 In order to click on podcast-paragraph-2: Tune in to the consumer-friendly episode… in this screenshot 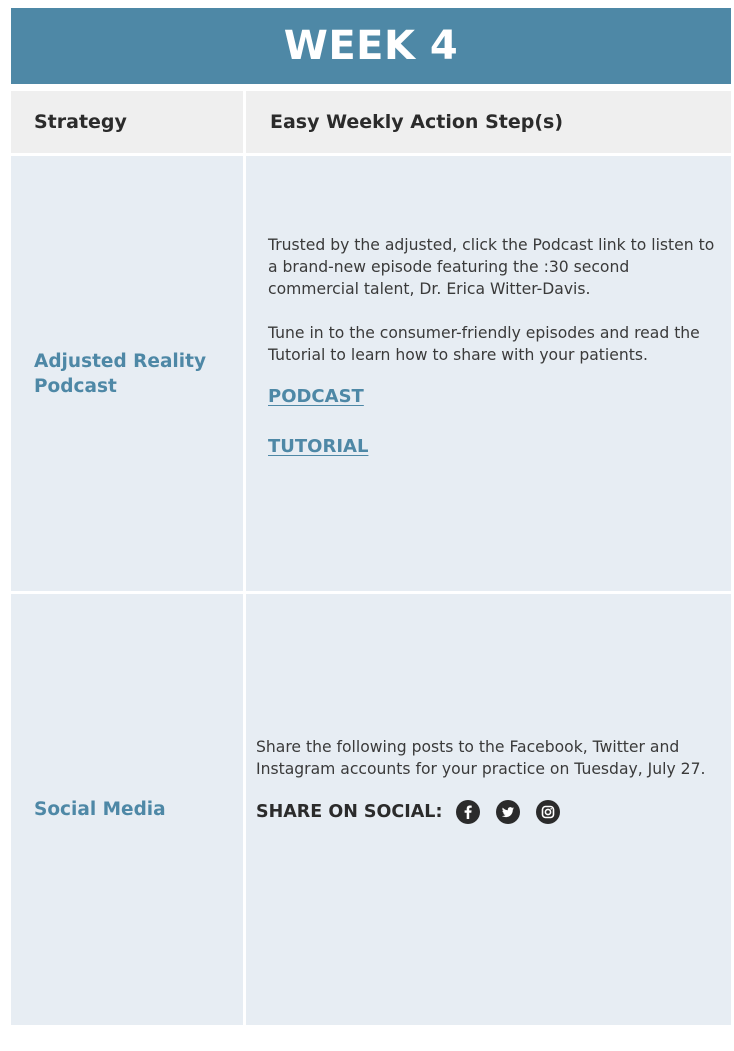, I will do `click(484, 344)`.